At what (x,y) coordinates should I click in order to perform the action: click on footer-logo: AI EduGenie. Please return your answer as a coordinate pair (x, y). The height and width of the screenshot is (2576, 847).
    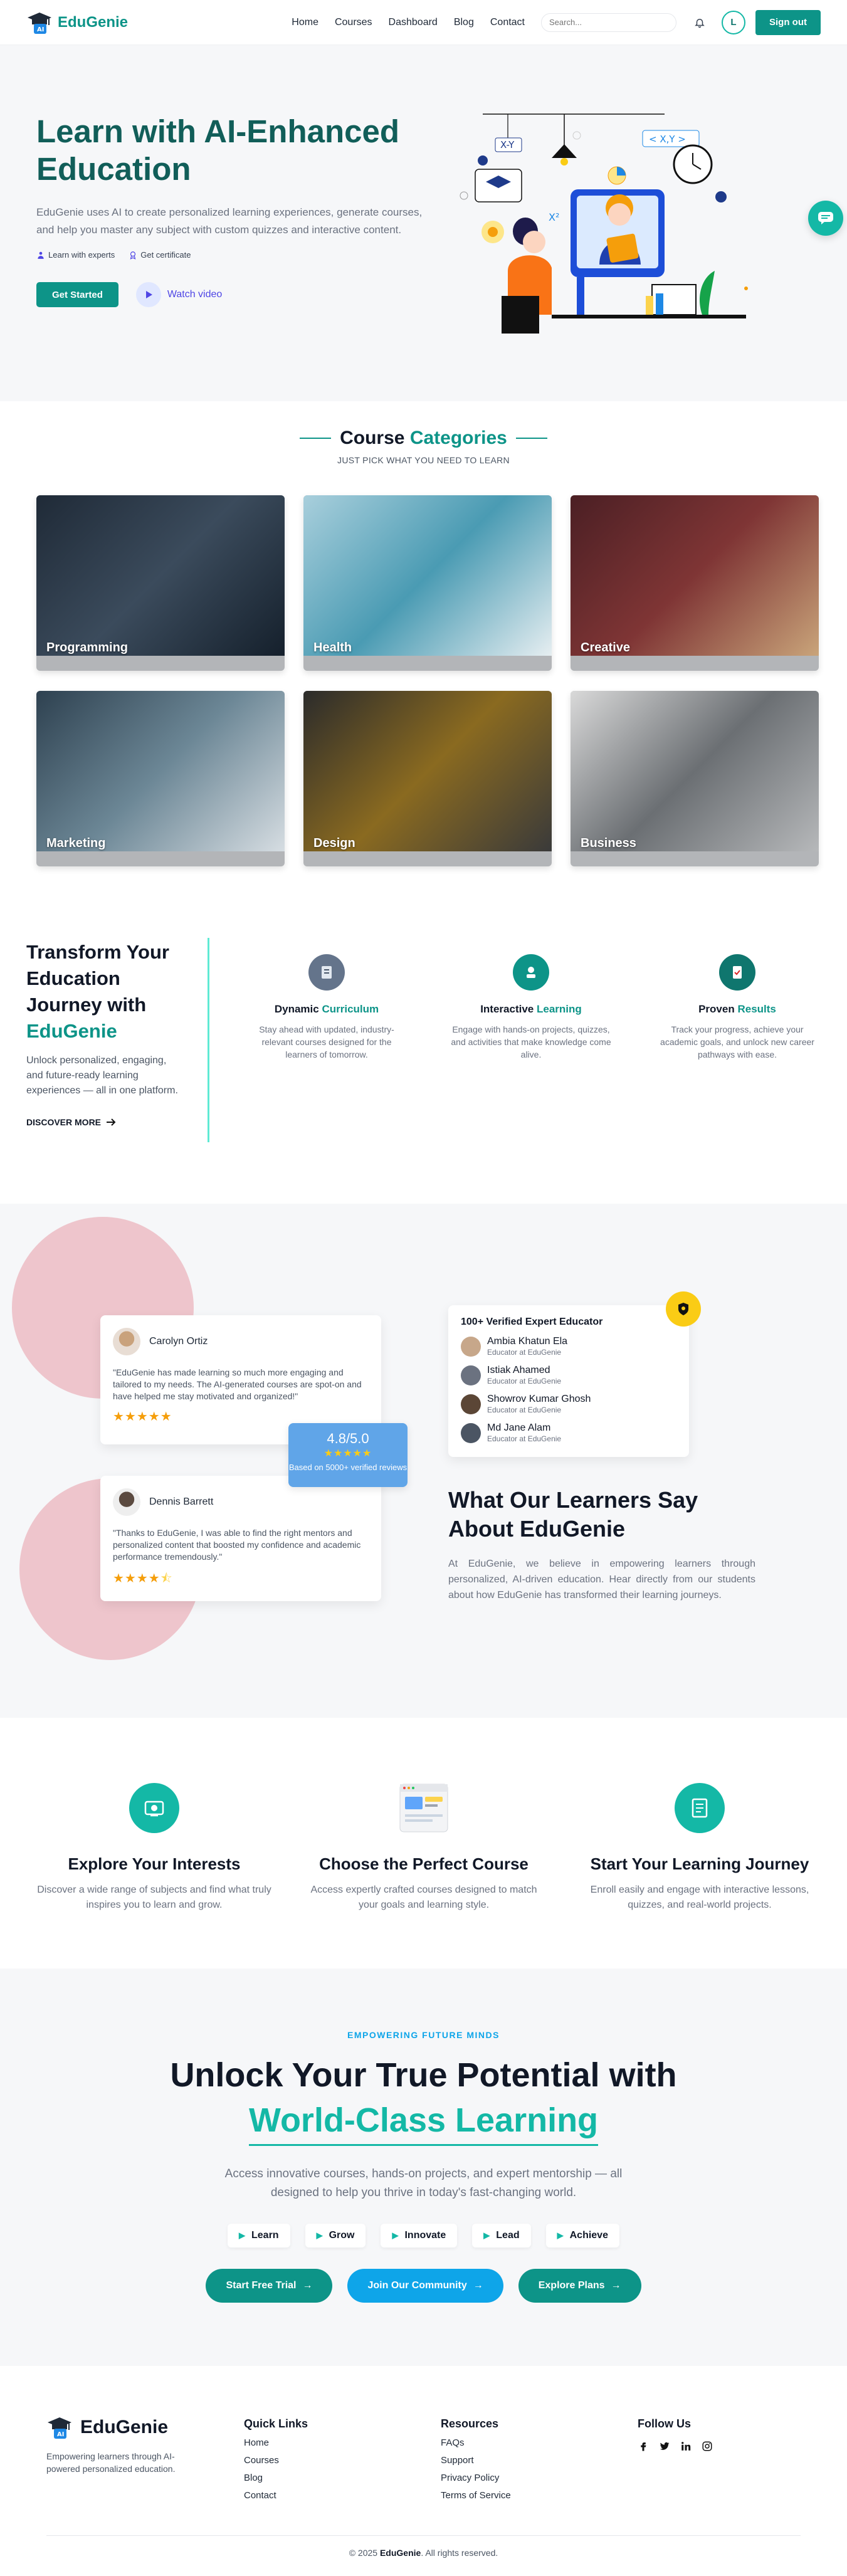
    Looking at the image, I should click on (121, 2427).